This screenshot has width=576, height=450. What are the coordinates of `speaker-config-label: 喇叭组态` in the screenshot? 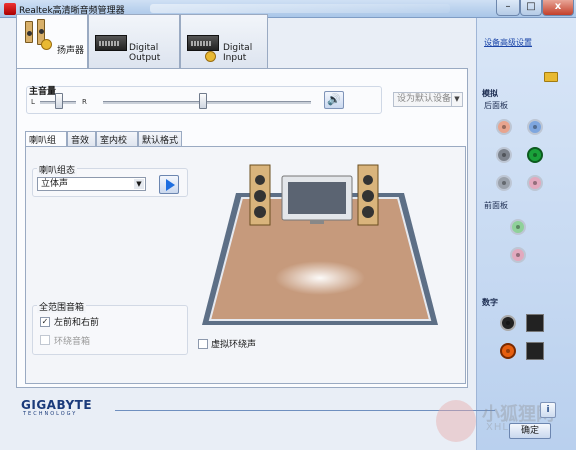 It's located at (57, 169).